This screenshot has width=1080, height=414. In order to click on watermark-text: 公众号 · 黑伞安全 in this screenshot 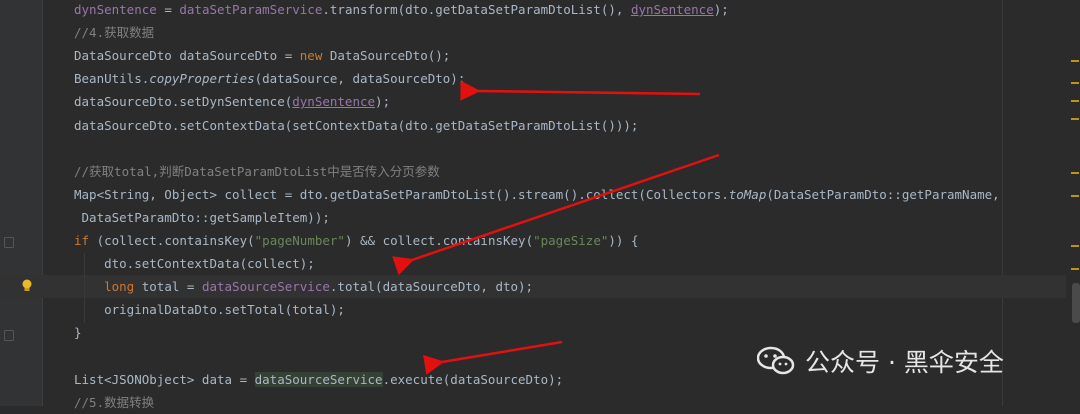, I will do `click(904, 362)`.